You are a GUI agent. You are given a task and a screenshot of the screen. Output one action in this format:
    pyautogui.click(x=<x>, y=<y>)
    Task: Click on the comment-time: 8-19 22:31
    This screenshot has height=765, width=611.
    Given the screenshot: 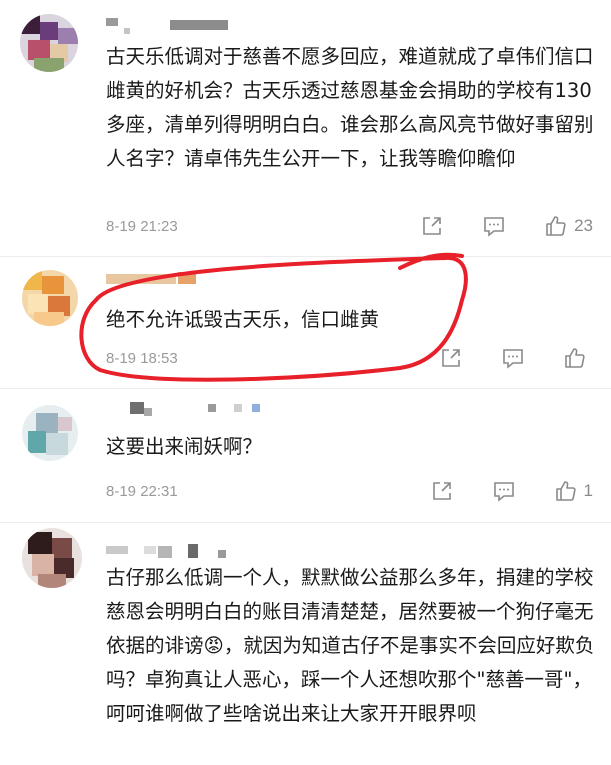 What is the action you would take?
    pyautogui.click(x=142, y=491)
    